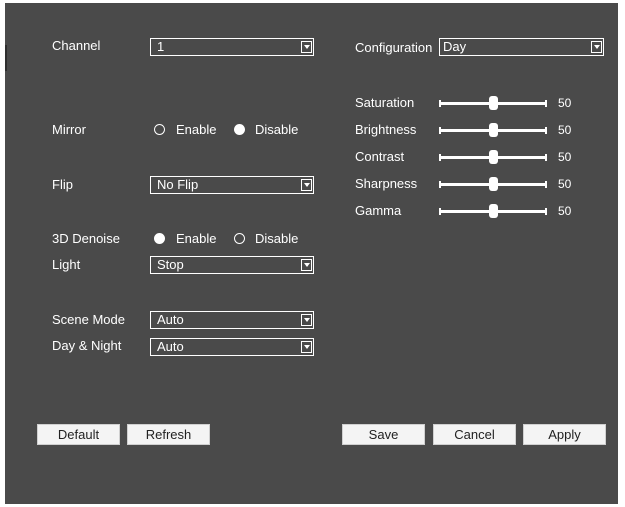 This screenshot has height=507, width=625. I want to click on saturation-label: Saturation, so click(385, 102).